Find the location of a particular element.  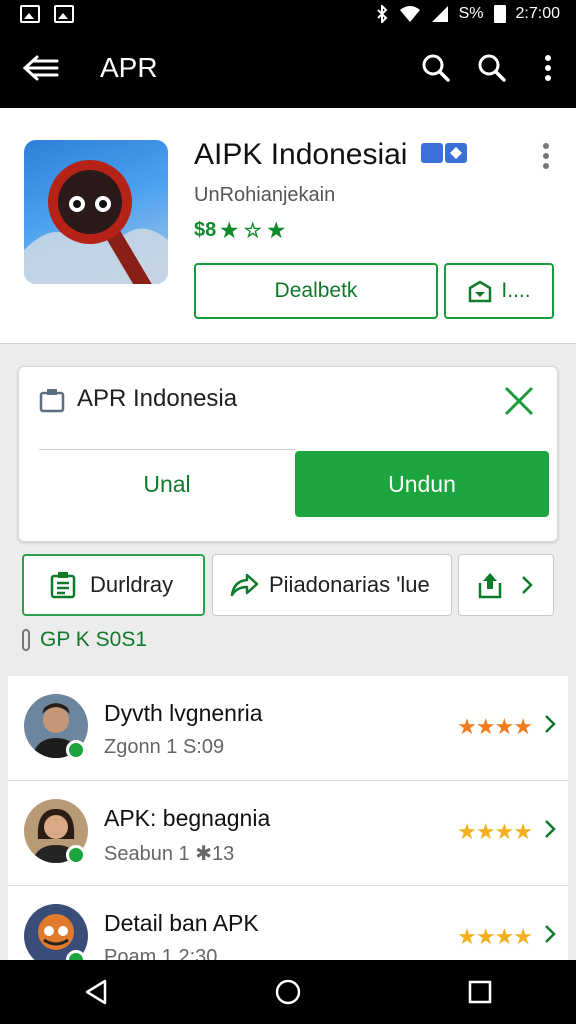

chip-share: Piiadonarias 'lue is located at coordinates (332, 585).